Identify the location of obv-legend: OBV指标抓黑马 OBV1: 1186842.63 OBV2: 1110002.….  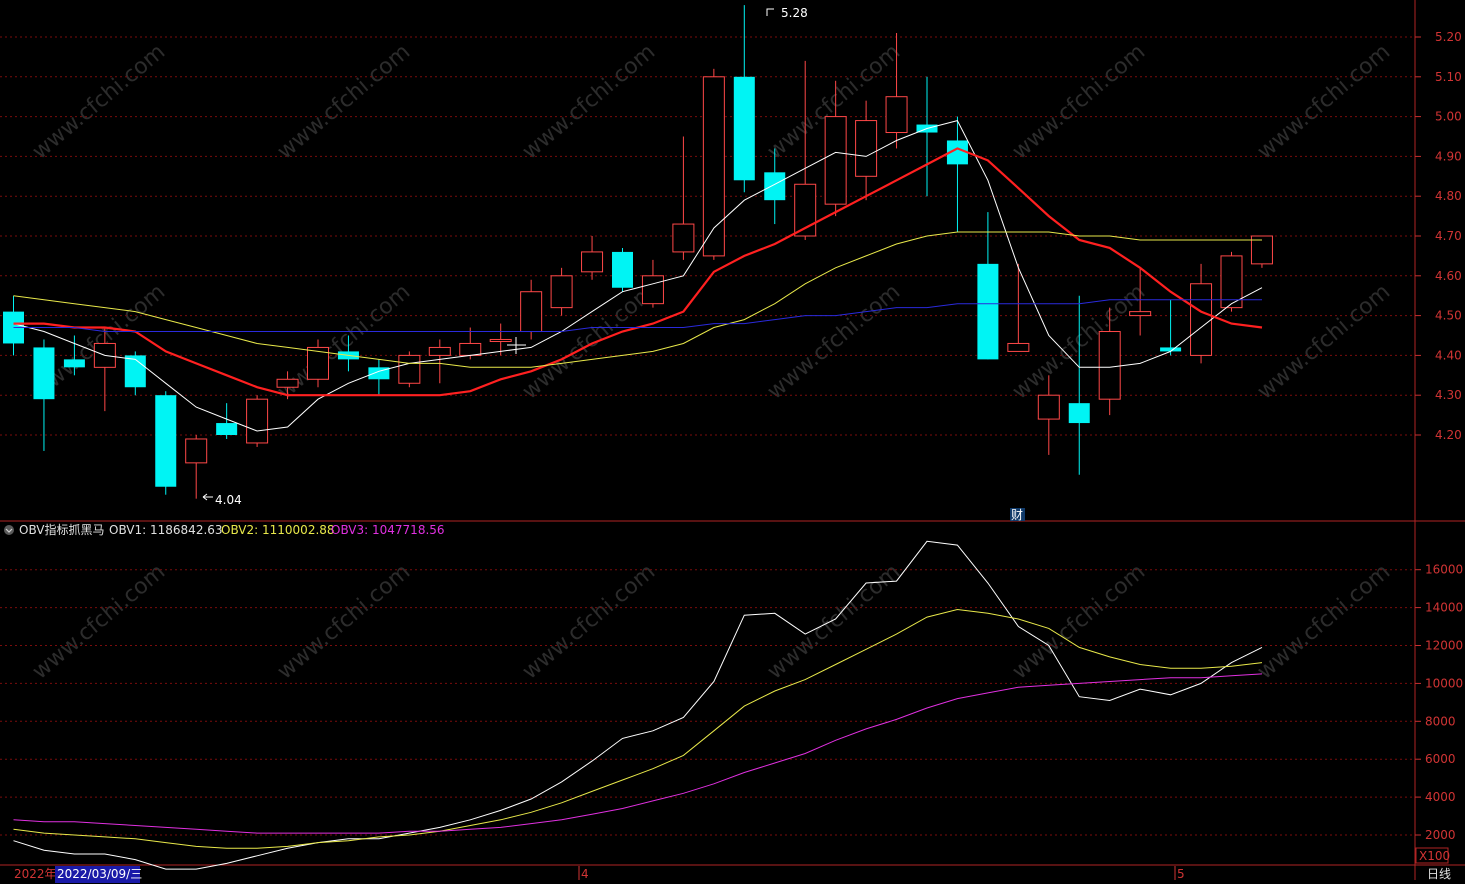
(224, 529).